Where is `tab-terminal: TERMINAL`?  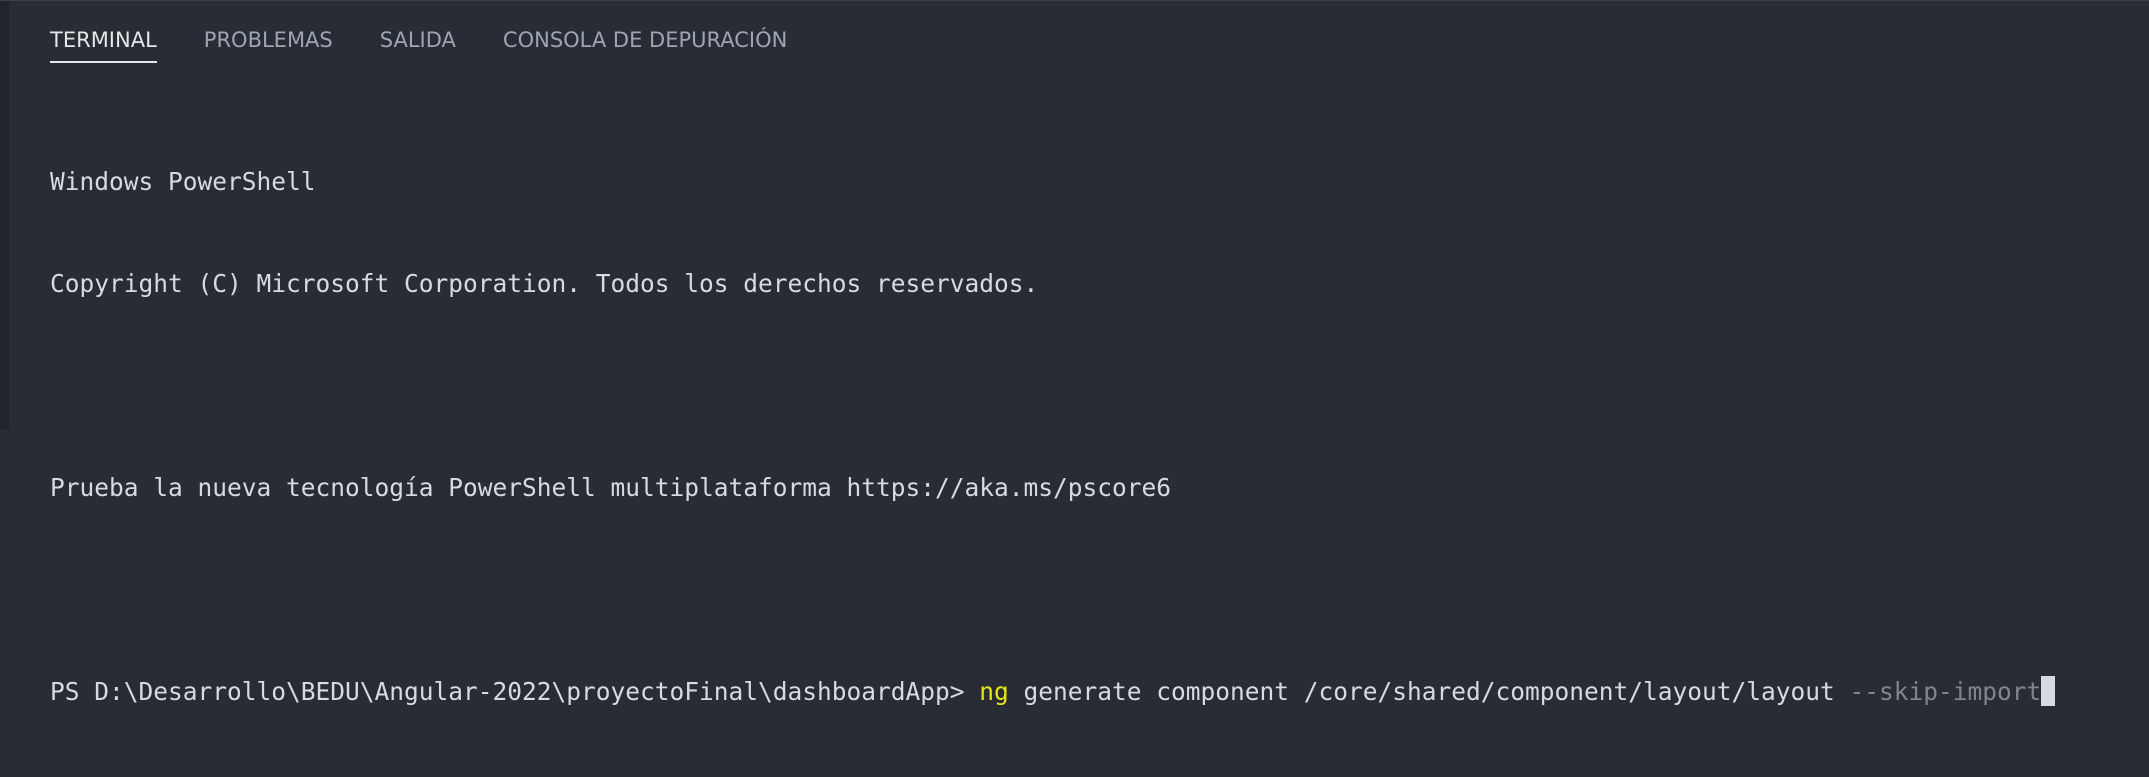 tab-terminal: TERMINAL is located at coordinates (103, 32).